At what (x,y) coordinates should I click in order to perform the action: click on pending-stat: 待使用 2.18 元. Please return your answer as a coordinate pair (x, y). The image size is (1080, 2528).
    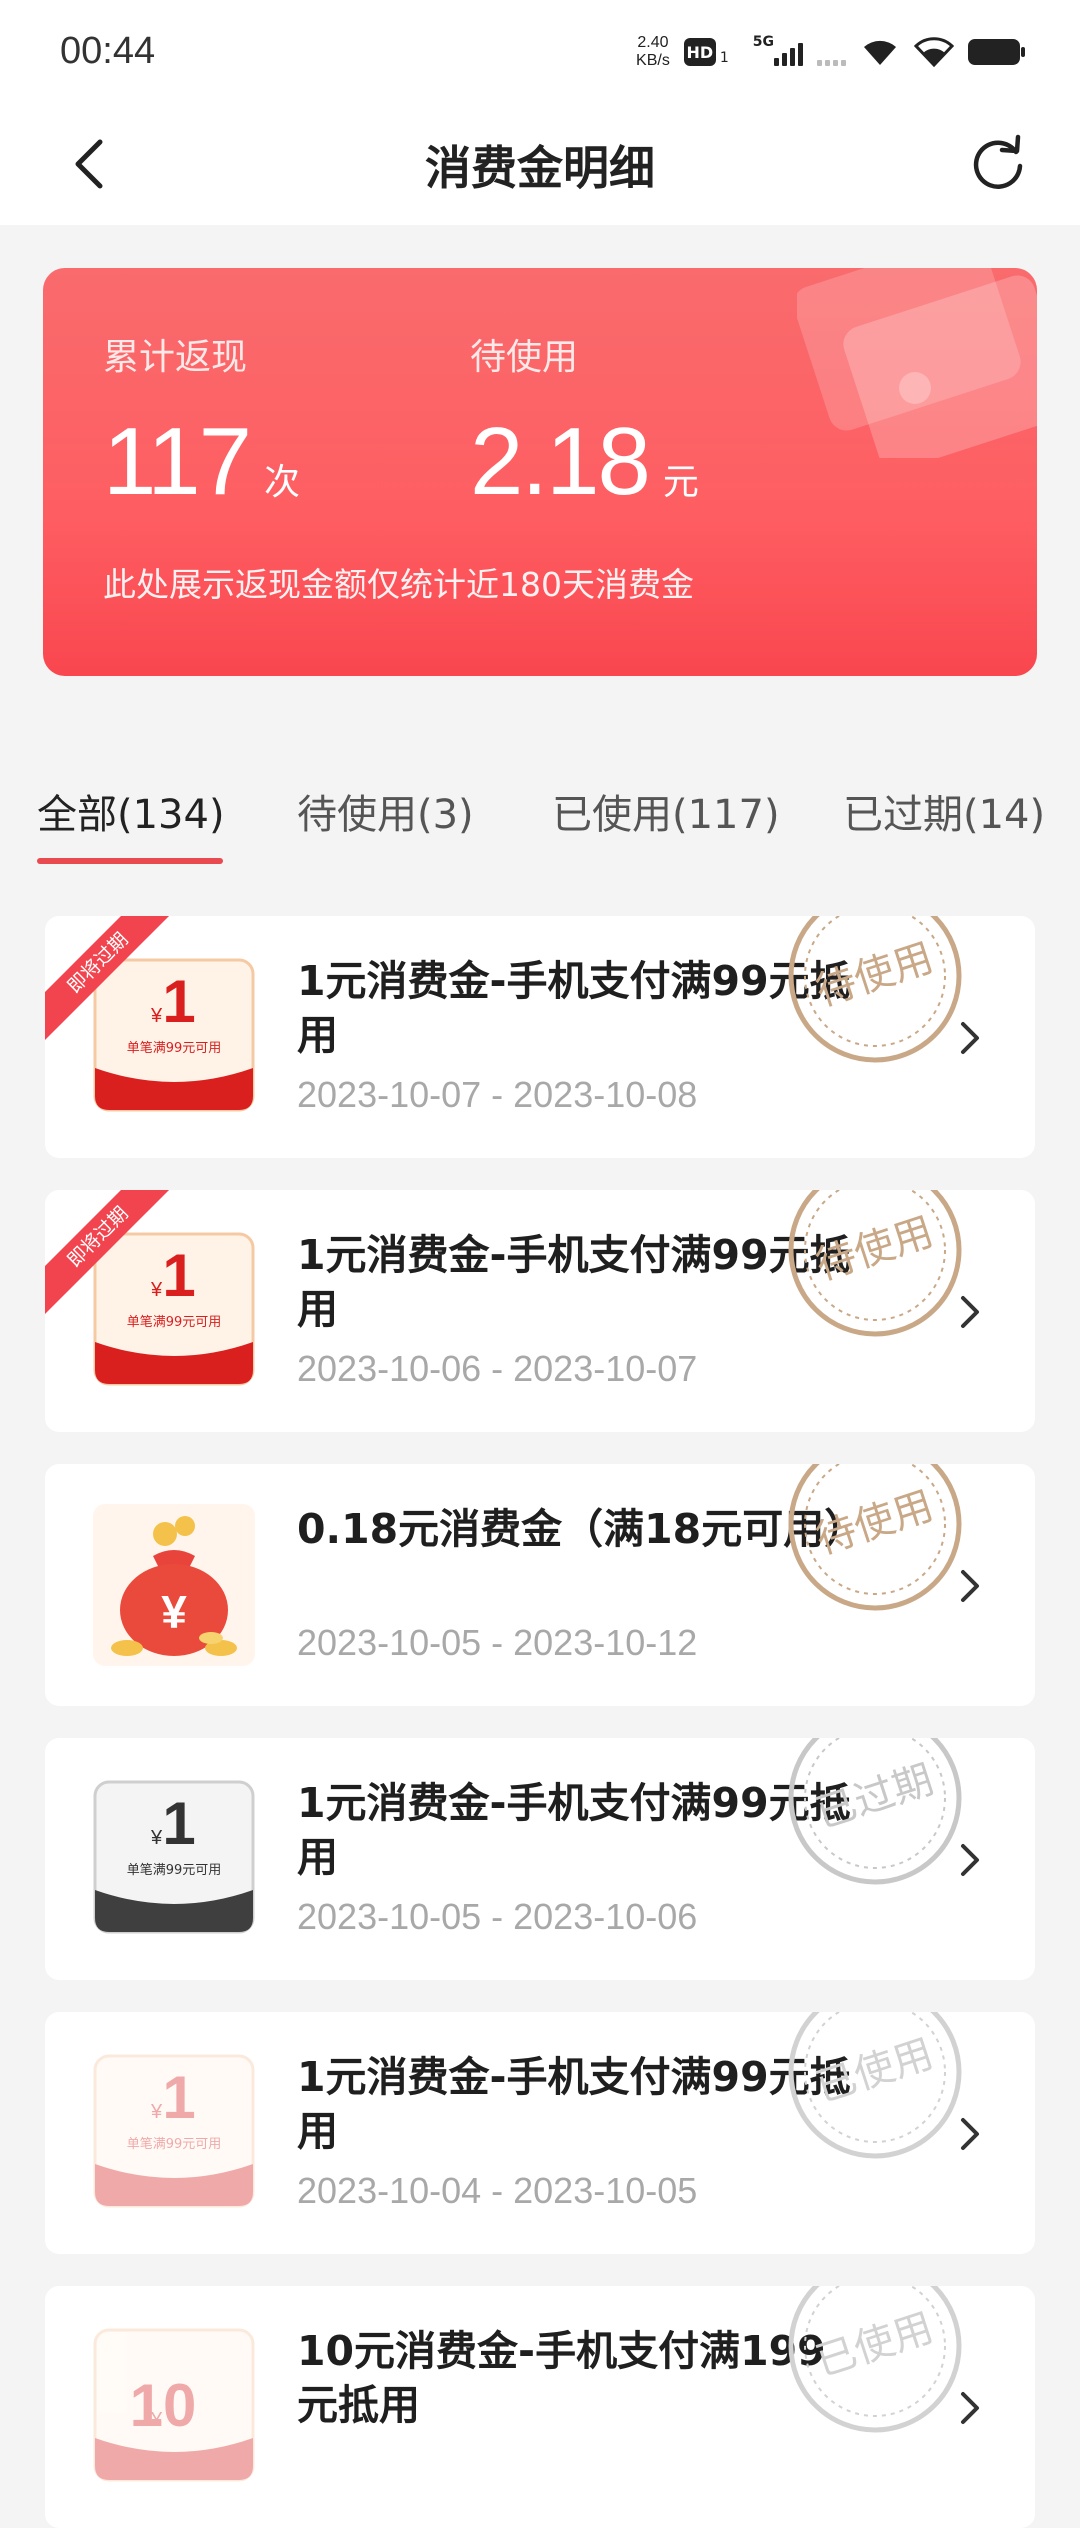
    Looking at the image, I should click on (584, 419).